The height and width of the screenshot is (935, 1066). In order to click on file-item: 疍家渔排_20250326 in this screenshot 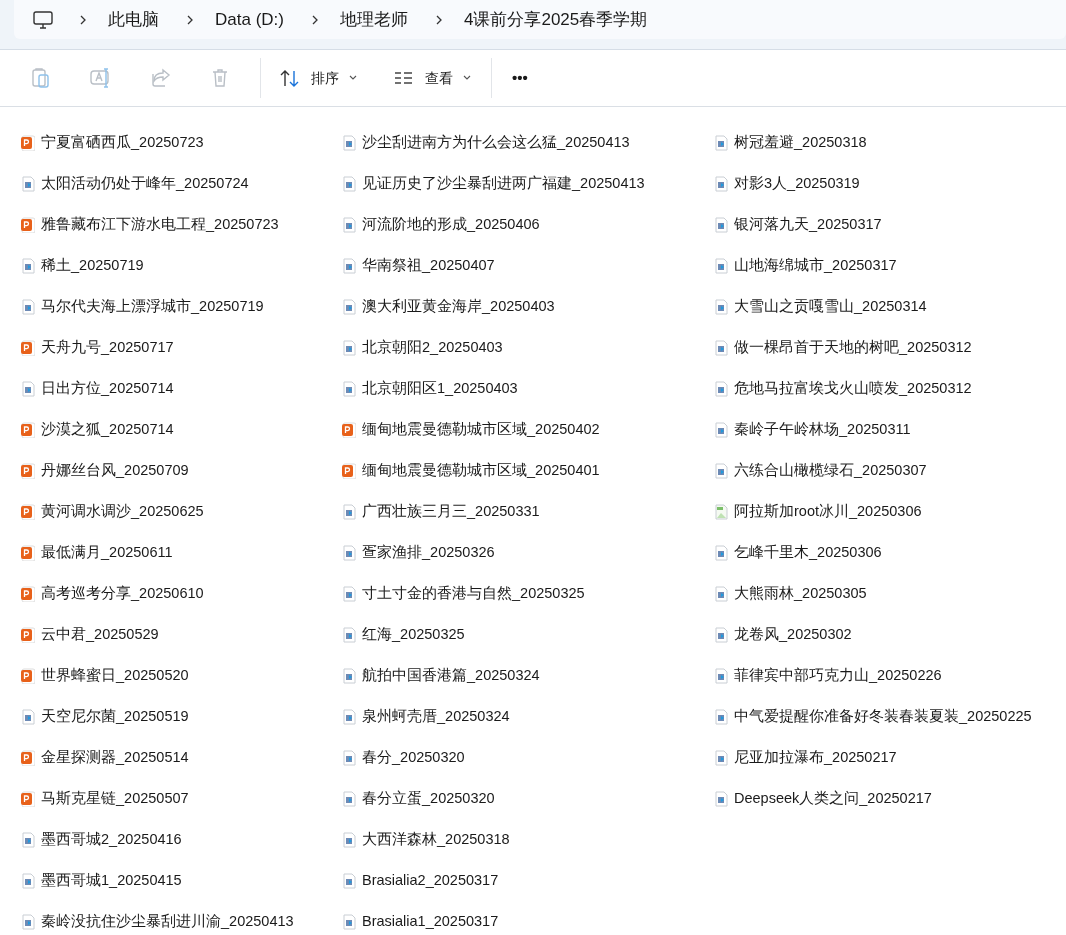, I will do `click(527, 552)`.